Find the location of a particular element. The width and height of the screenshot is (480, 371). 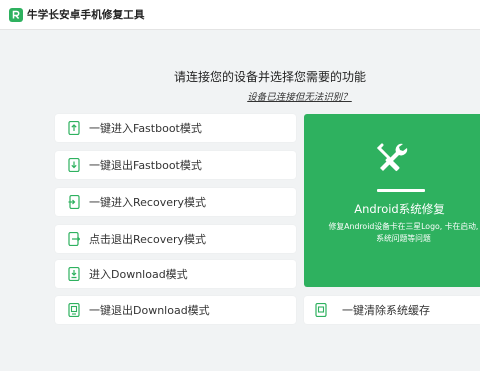

exit-download-button: 一键退出Download模式 is located at coordinates (175, 310).